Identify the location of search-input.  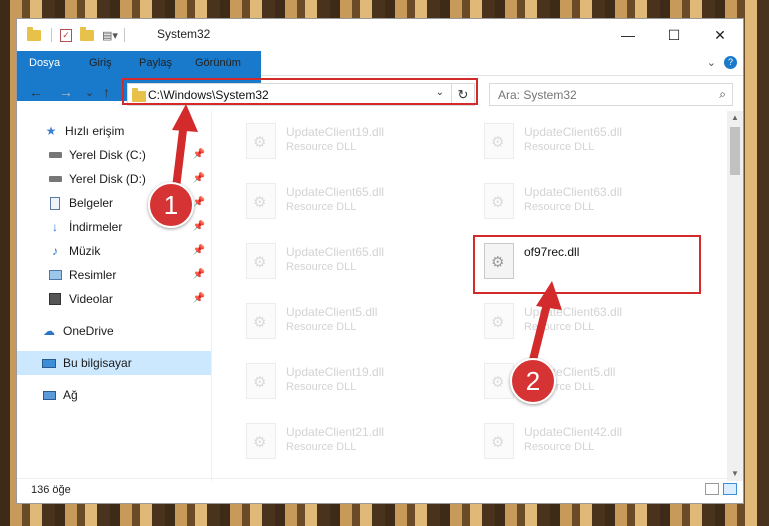
(603, 95).